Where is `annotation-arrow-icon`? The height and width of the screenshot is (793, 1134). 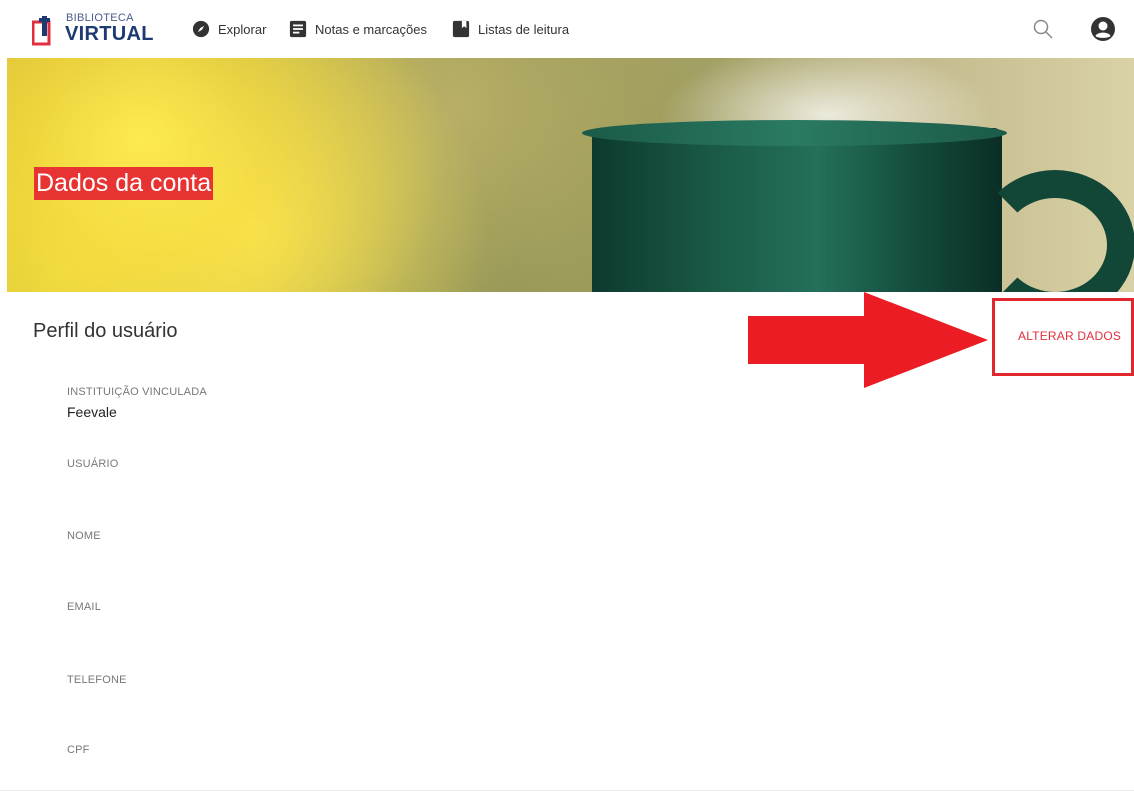 annotation-arrow-icon is located at coordinates (868, 340).